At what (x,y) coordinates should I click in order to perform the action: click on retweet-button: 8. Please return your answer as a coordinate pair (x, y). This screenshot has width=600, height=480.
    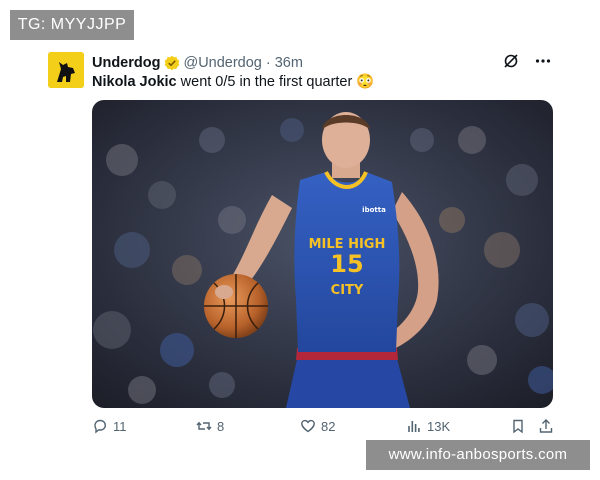
    Looking at the image, I should click on (210, 426).